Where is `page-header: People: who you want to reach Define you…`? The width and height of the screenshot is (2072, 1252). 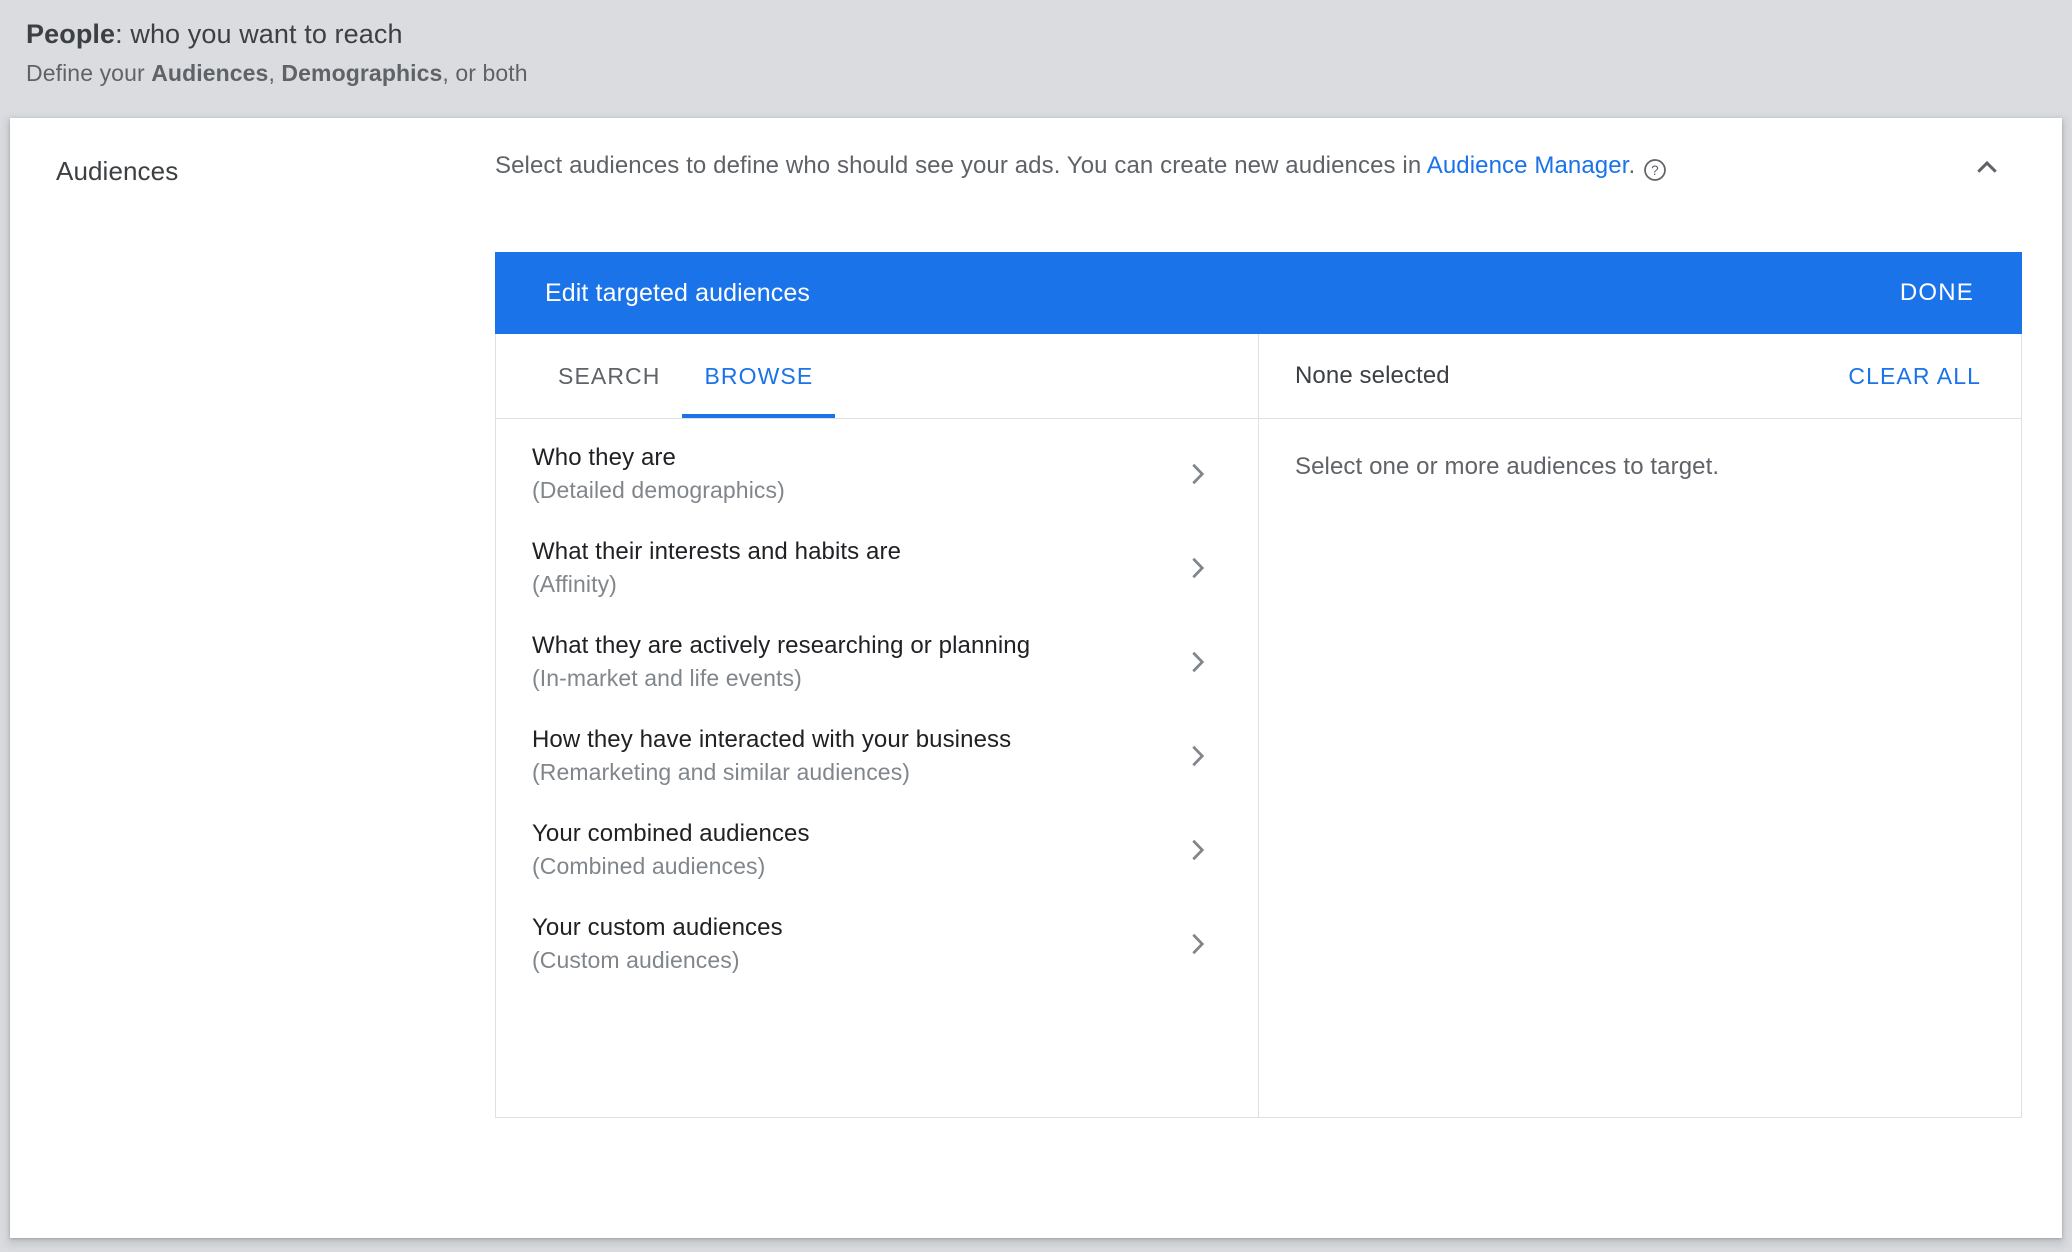
page-header: People: who you want to reach Define you… is located at coordinates (1036, 59).